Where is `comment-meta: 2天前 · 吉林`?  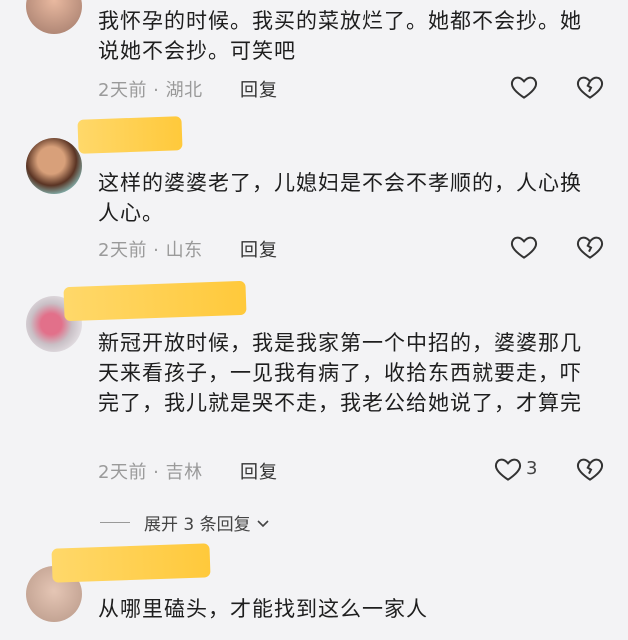 comment-meta: 2天前 · 吉林 is located at coordinates (150, 471).